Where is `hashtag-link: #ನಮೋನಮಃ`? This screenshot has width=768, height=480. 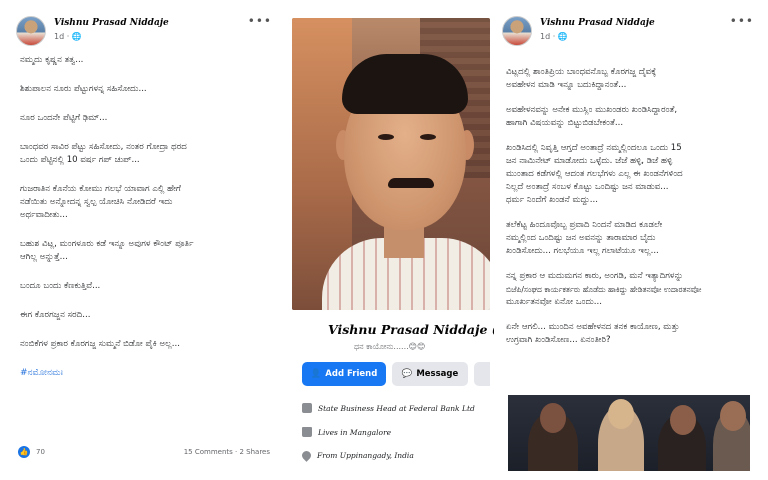 hashtag-link: #ನಮೋನಮಃ is located at coordinates (144, 373).